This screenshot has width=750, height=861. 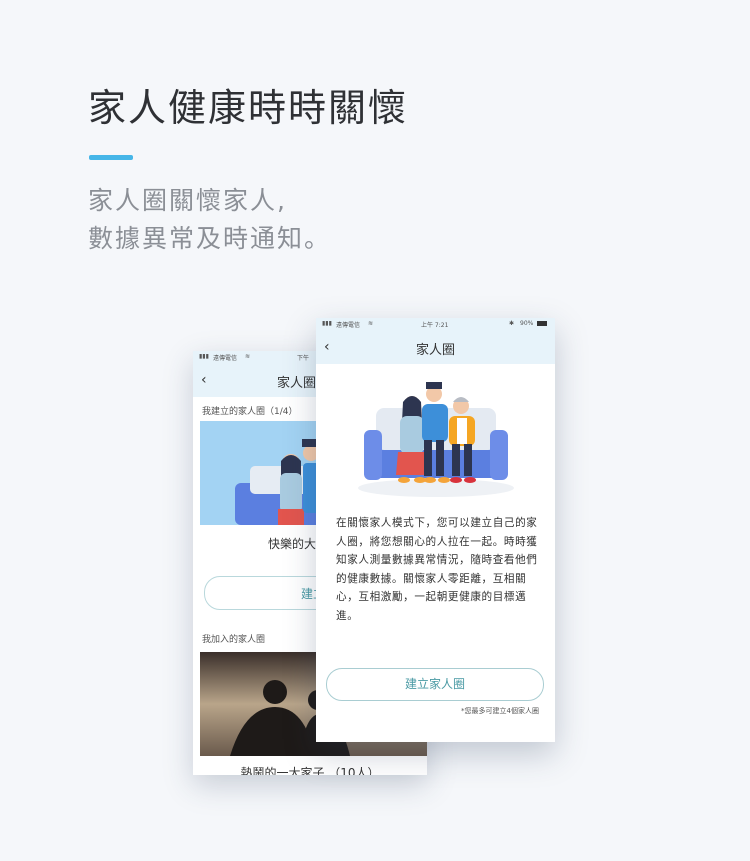 I want to click on status-time: 上午 7:21, so click(x=435, y=325).